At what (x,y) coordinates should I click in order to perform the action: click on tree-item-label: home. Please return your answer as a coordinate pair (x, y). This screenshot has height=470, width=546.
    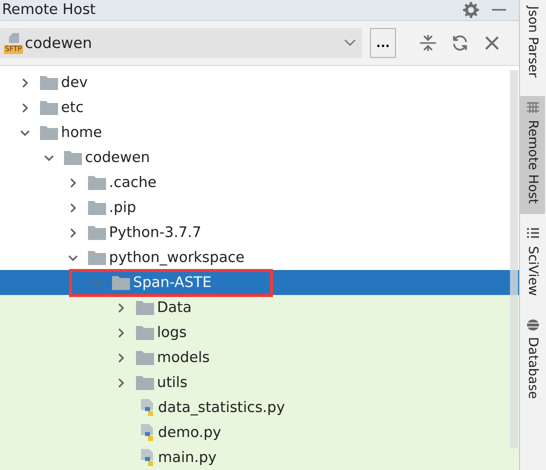
    Looking at the image, I should click on (81, 132).